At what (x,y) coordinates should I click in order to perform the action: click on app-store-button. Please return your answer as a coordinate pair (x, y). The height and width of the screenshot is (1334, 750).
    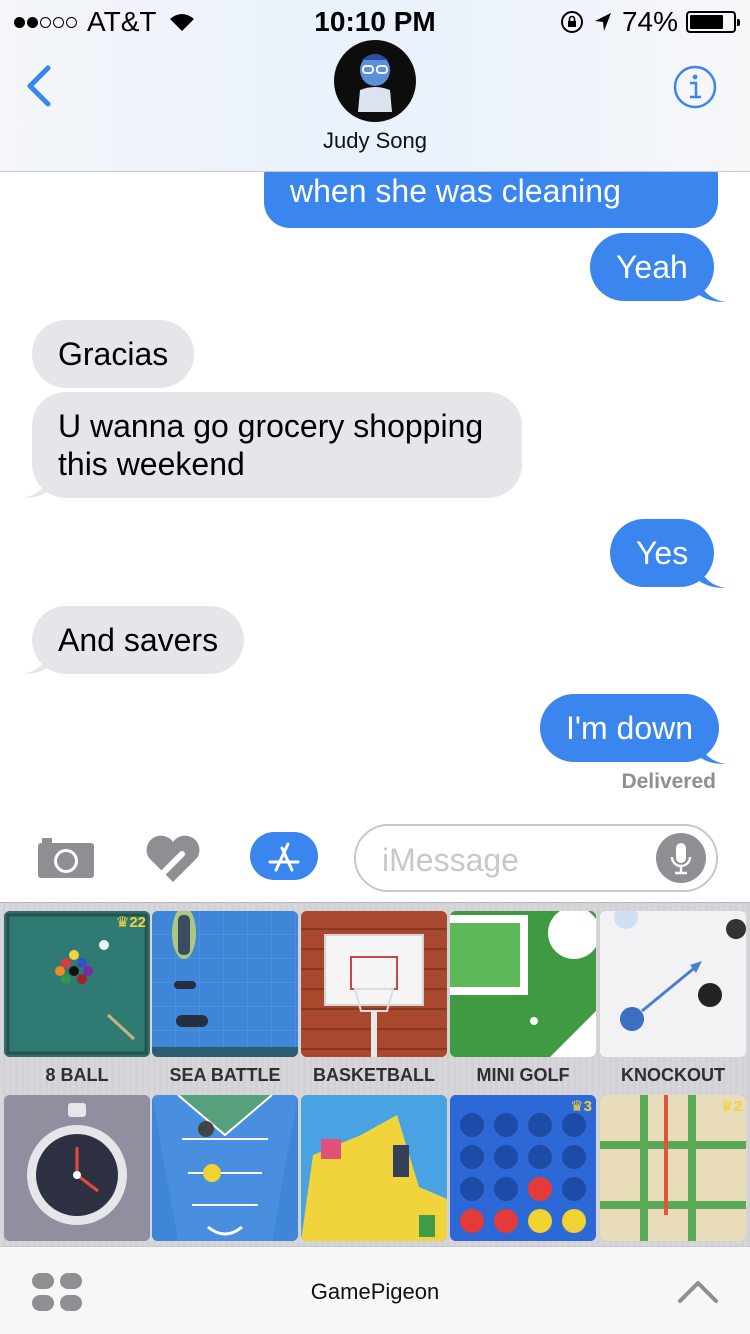
    Looking at the image, I should click on (284, 856).